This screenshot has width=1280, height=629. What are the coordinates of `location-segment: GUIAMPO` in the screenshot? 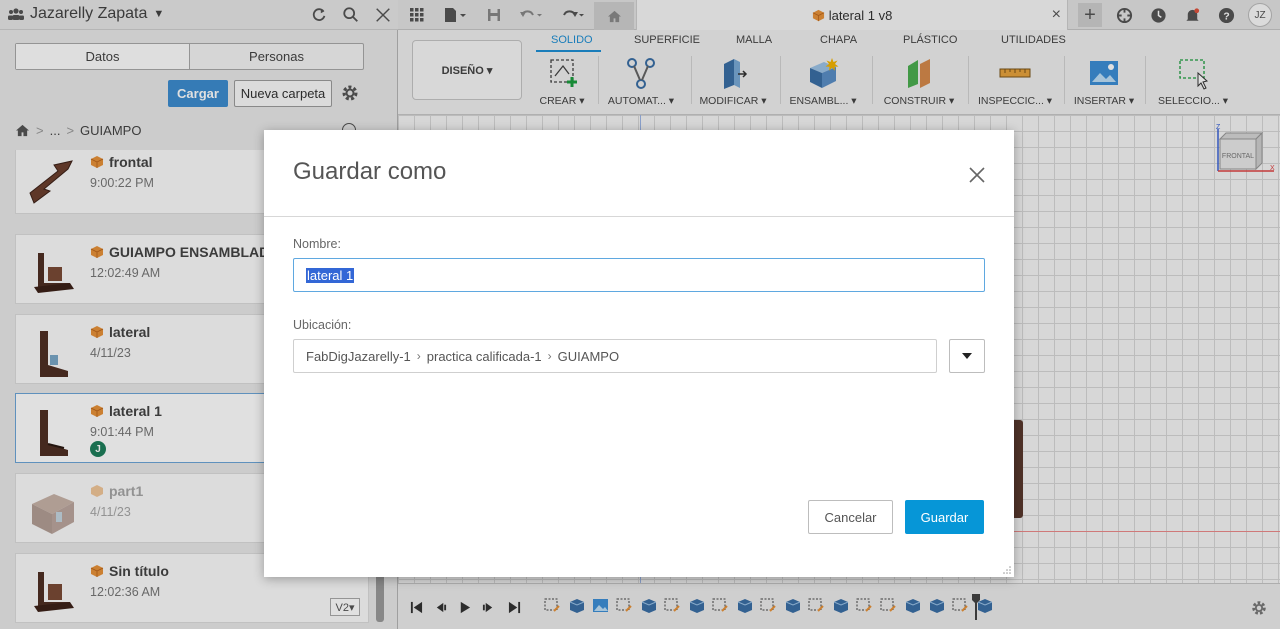 It's located at (588, 356).